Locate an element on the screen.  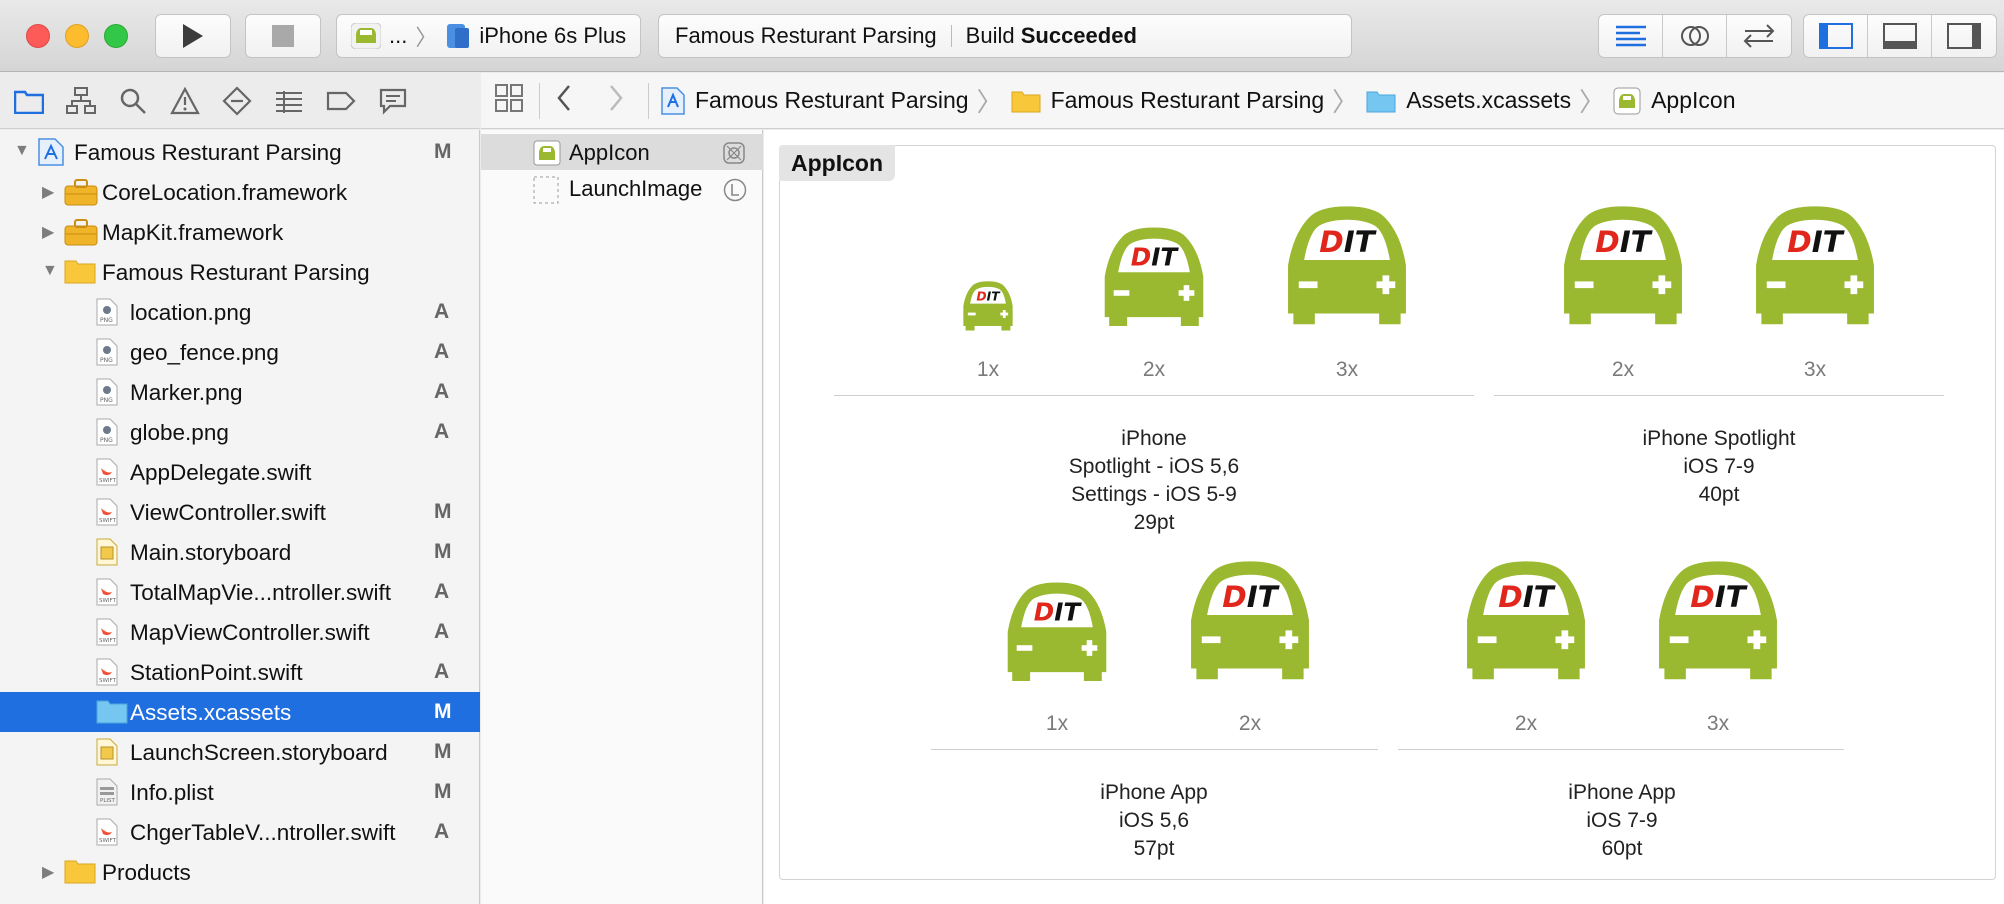
scm-status-badge: A is located at coordinates (442, 631).